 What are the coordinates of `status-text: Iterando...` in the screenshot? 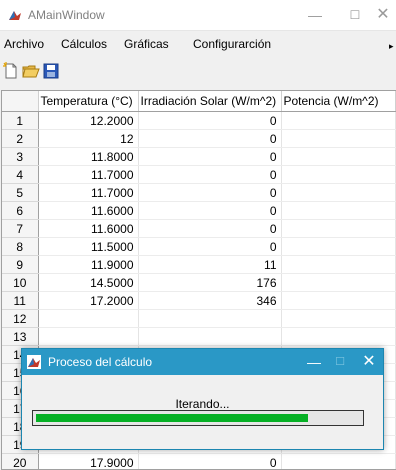 It's located at (202, 404).